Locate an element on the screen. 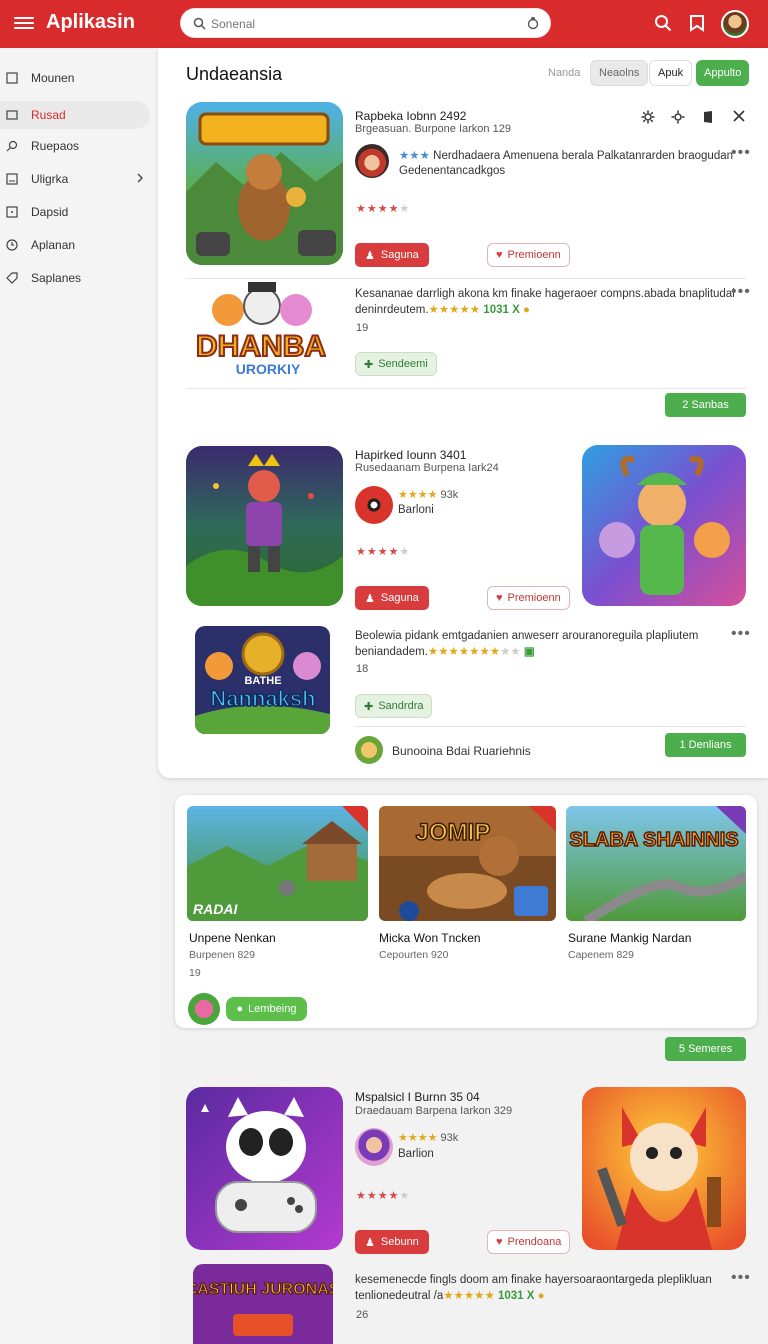 The image size is (768, 1344). card-banner-text: SLABA SHAINNIS is located at coordinates (653, 840).